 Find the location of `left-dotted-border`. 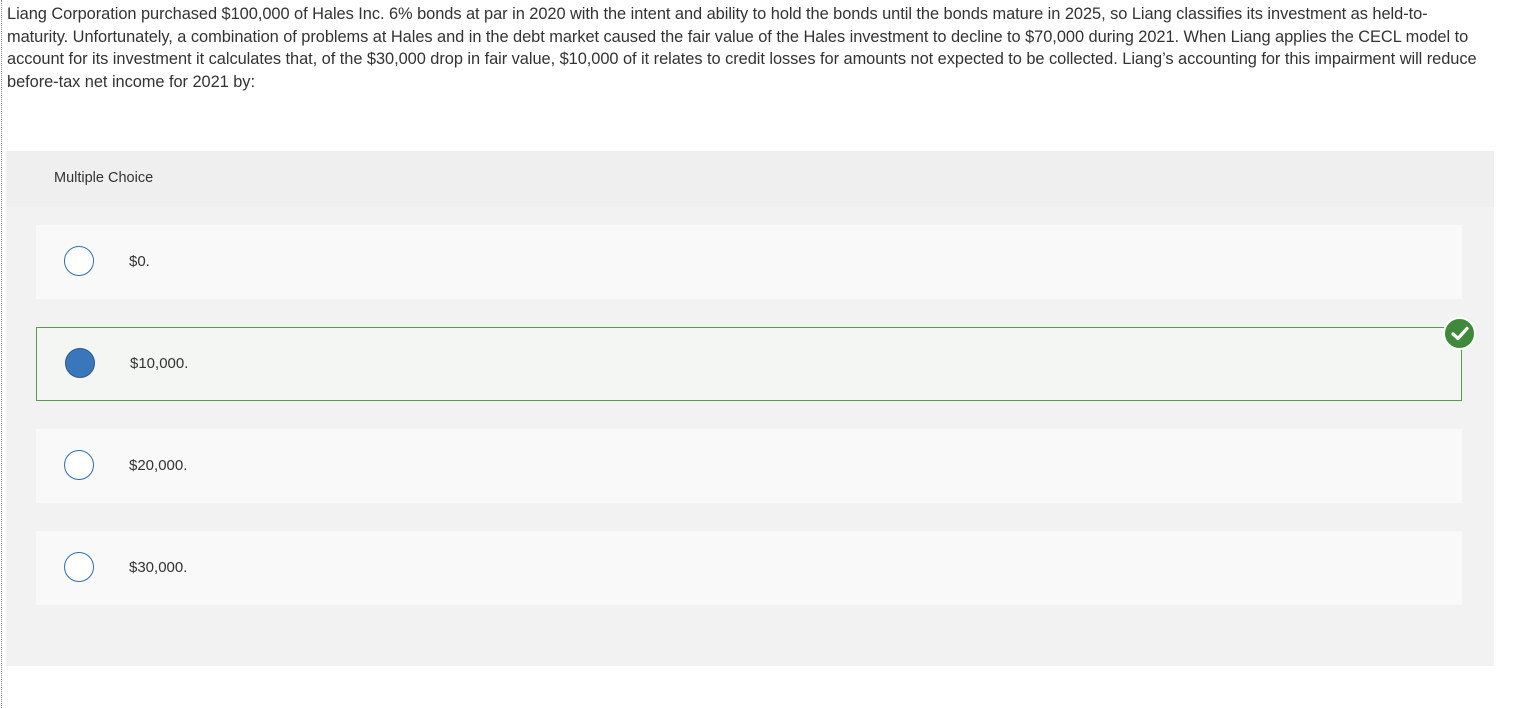

left-dotted-border is located at coordinates (1, 354).